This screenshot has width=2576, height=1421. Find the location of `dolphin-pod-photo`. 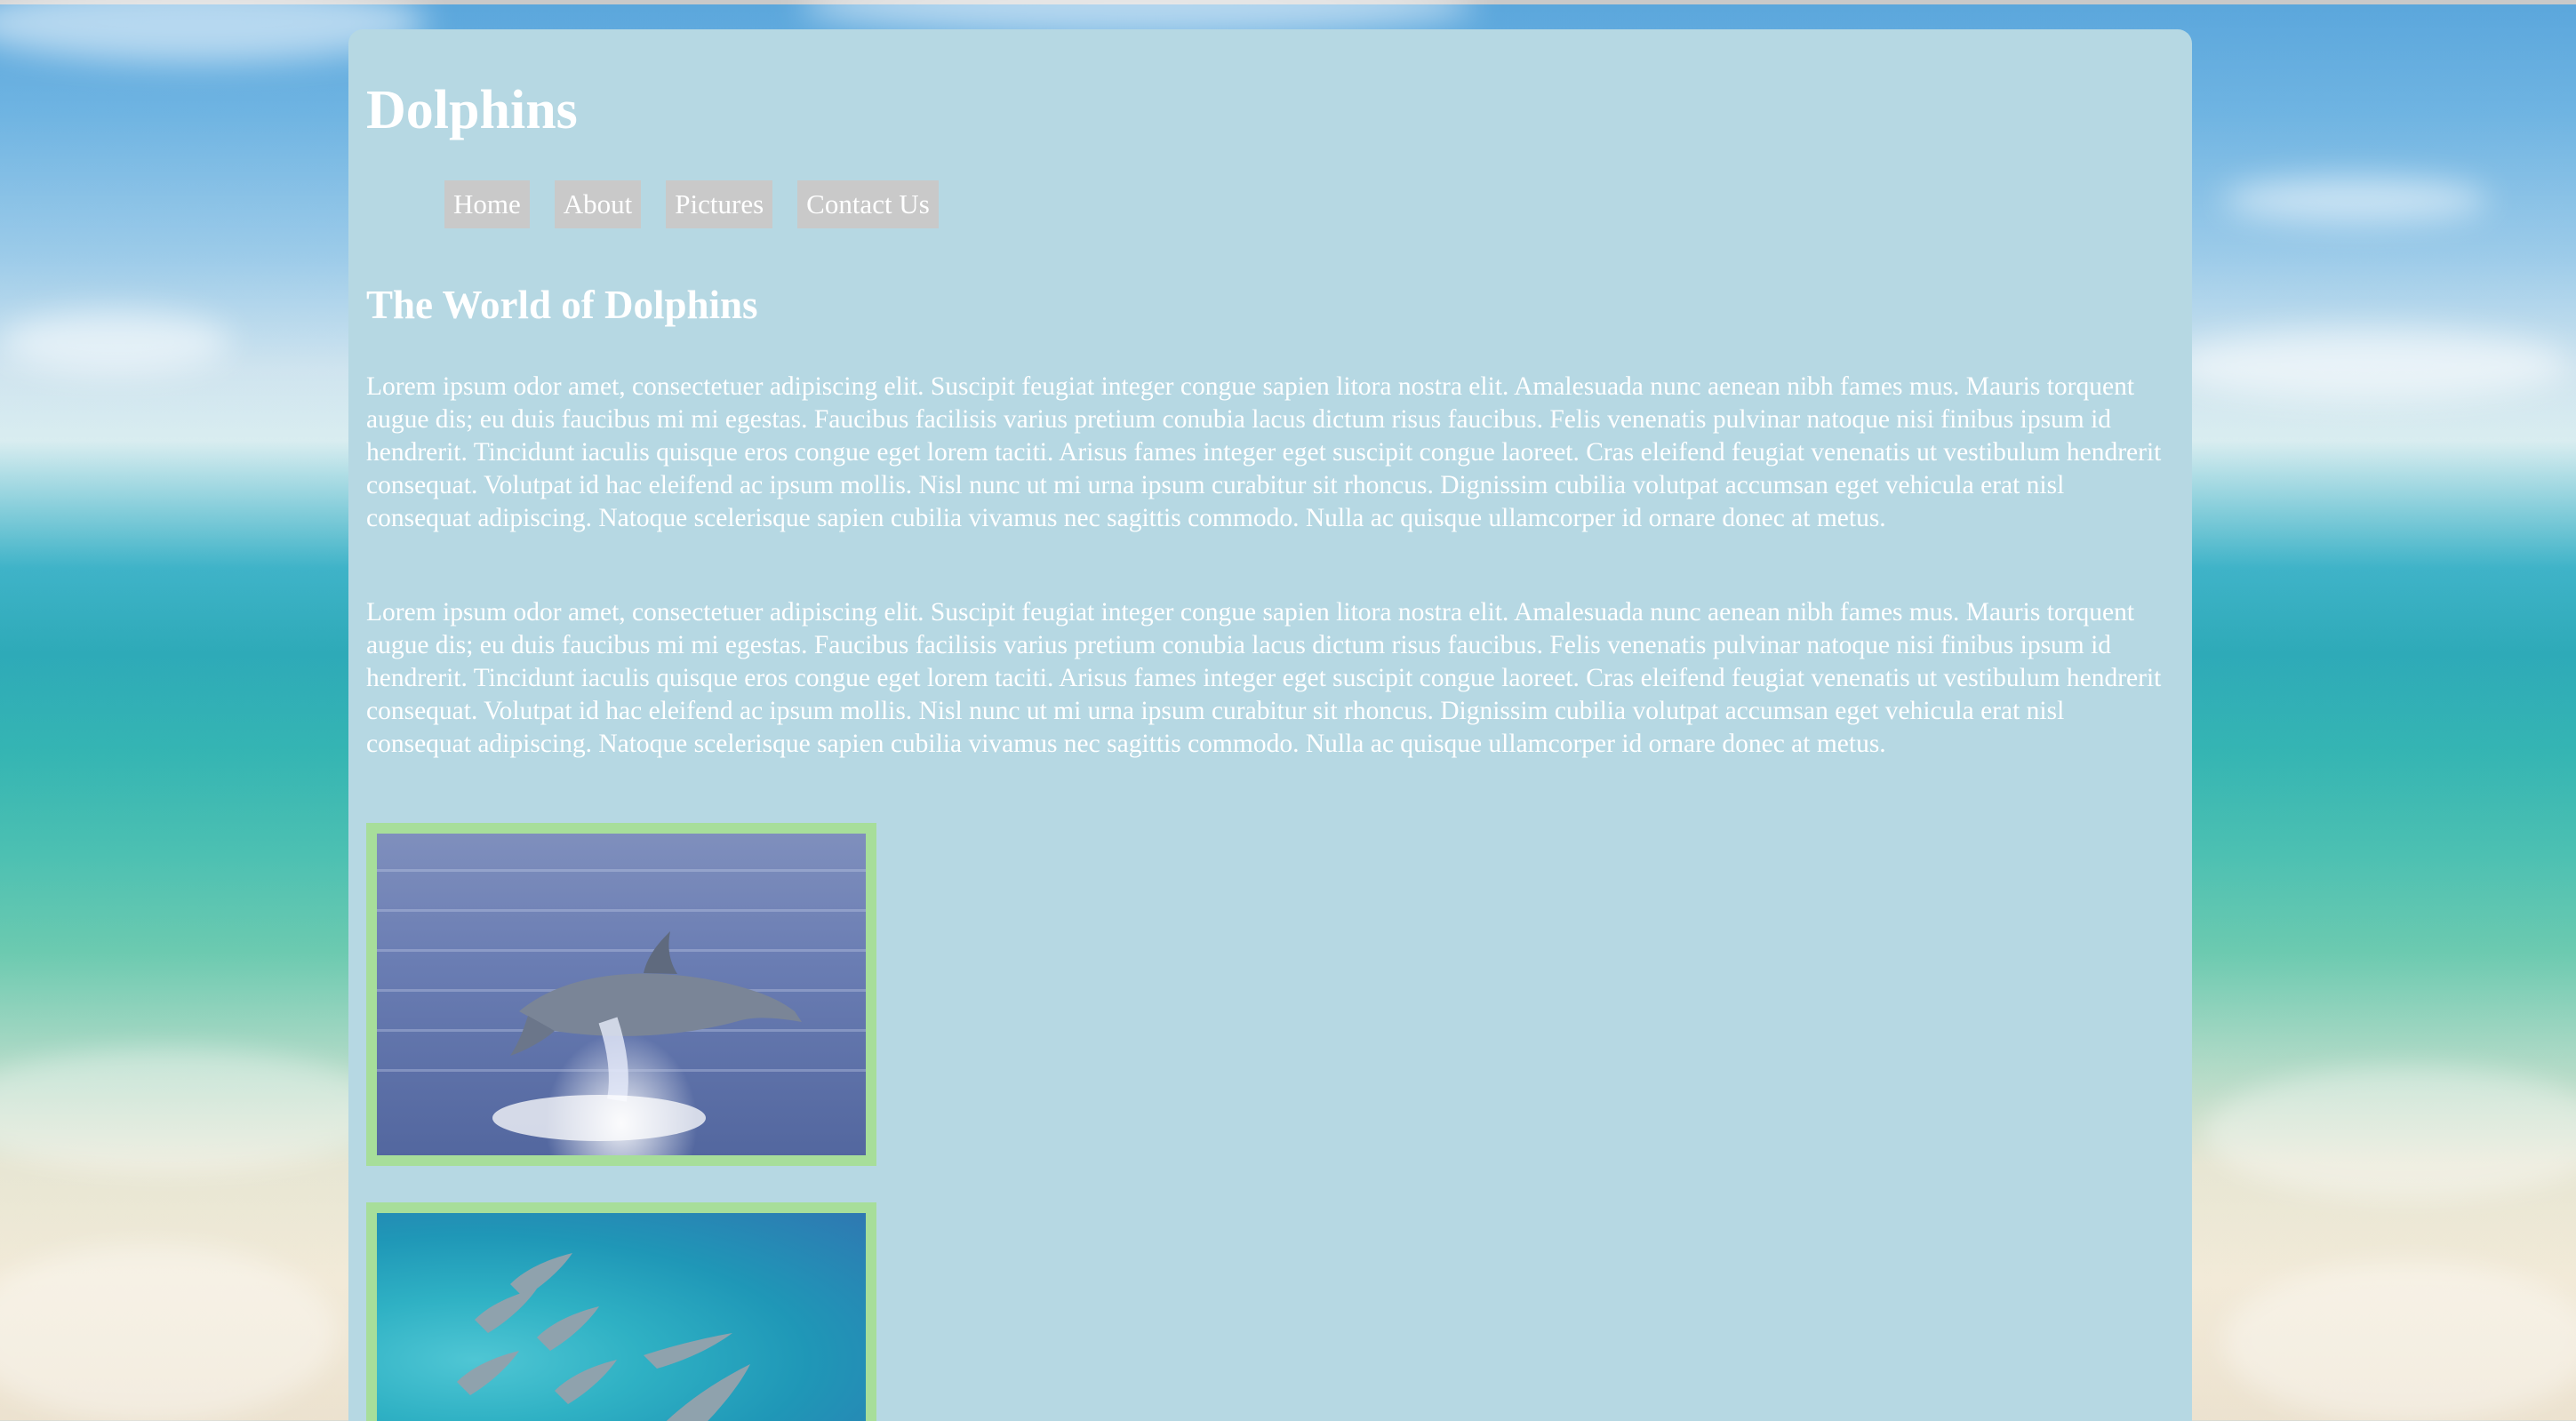

dolphin-pod-photo is located at coordinates (621, 1317).